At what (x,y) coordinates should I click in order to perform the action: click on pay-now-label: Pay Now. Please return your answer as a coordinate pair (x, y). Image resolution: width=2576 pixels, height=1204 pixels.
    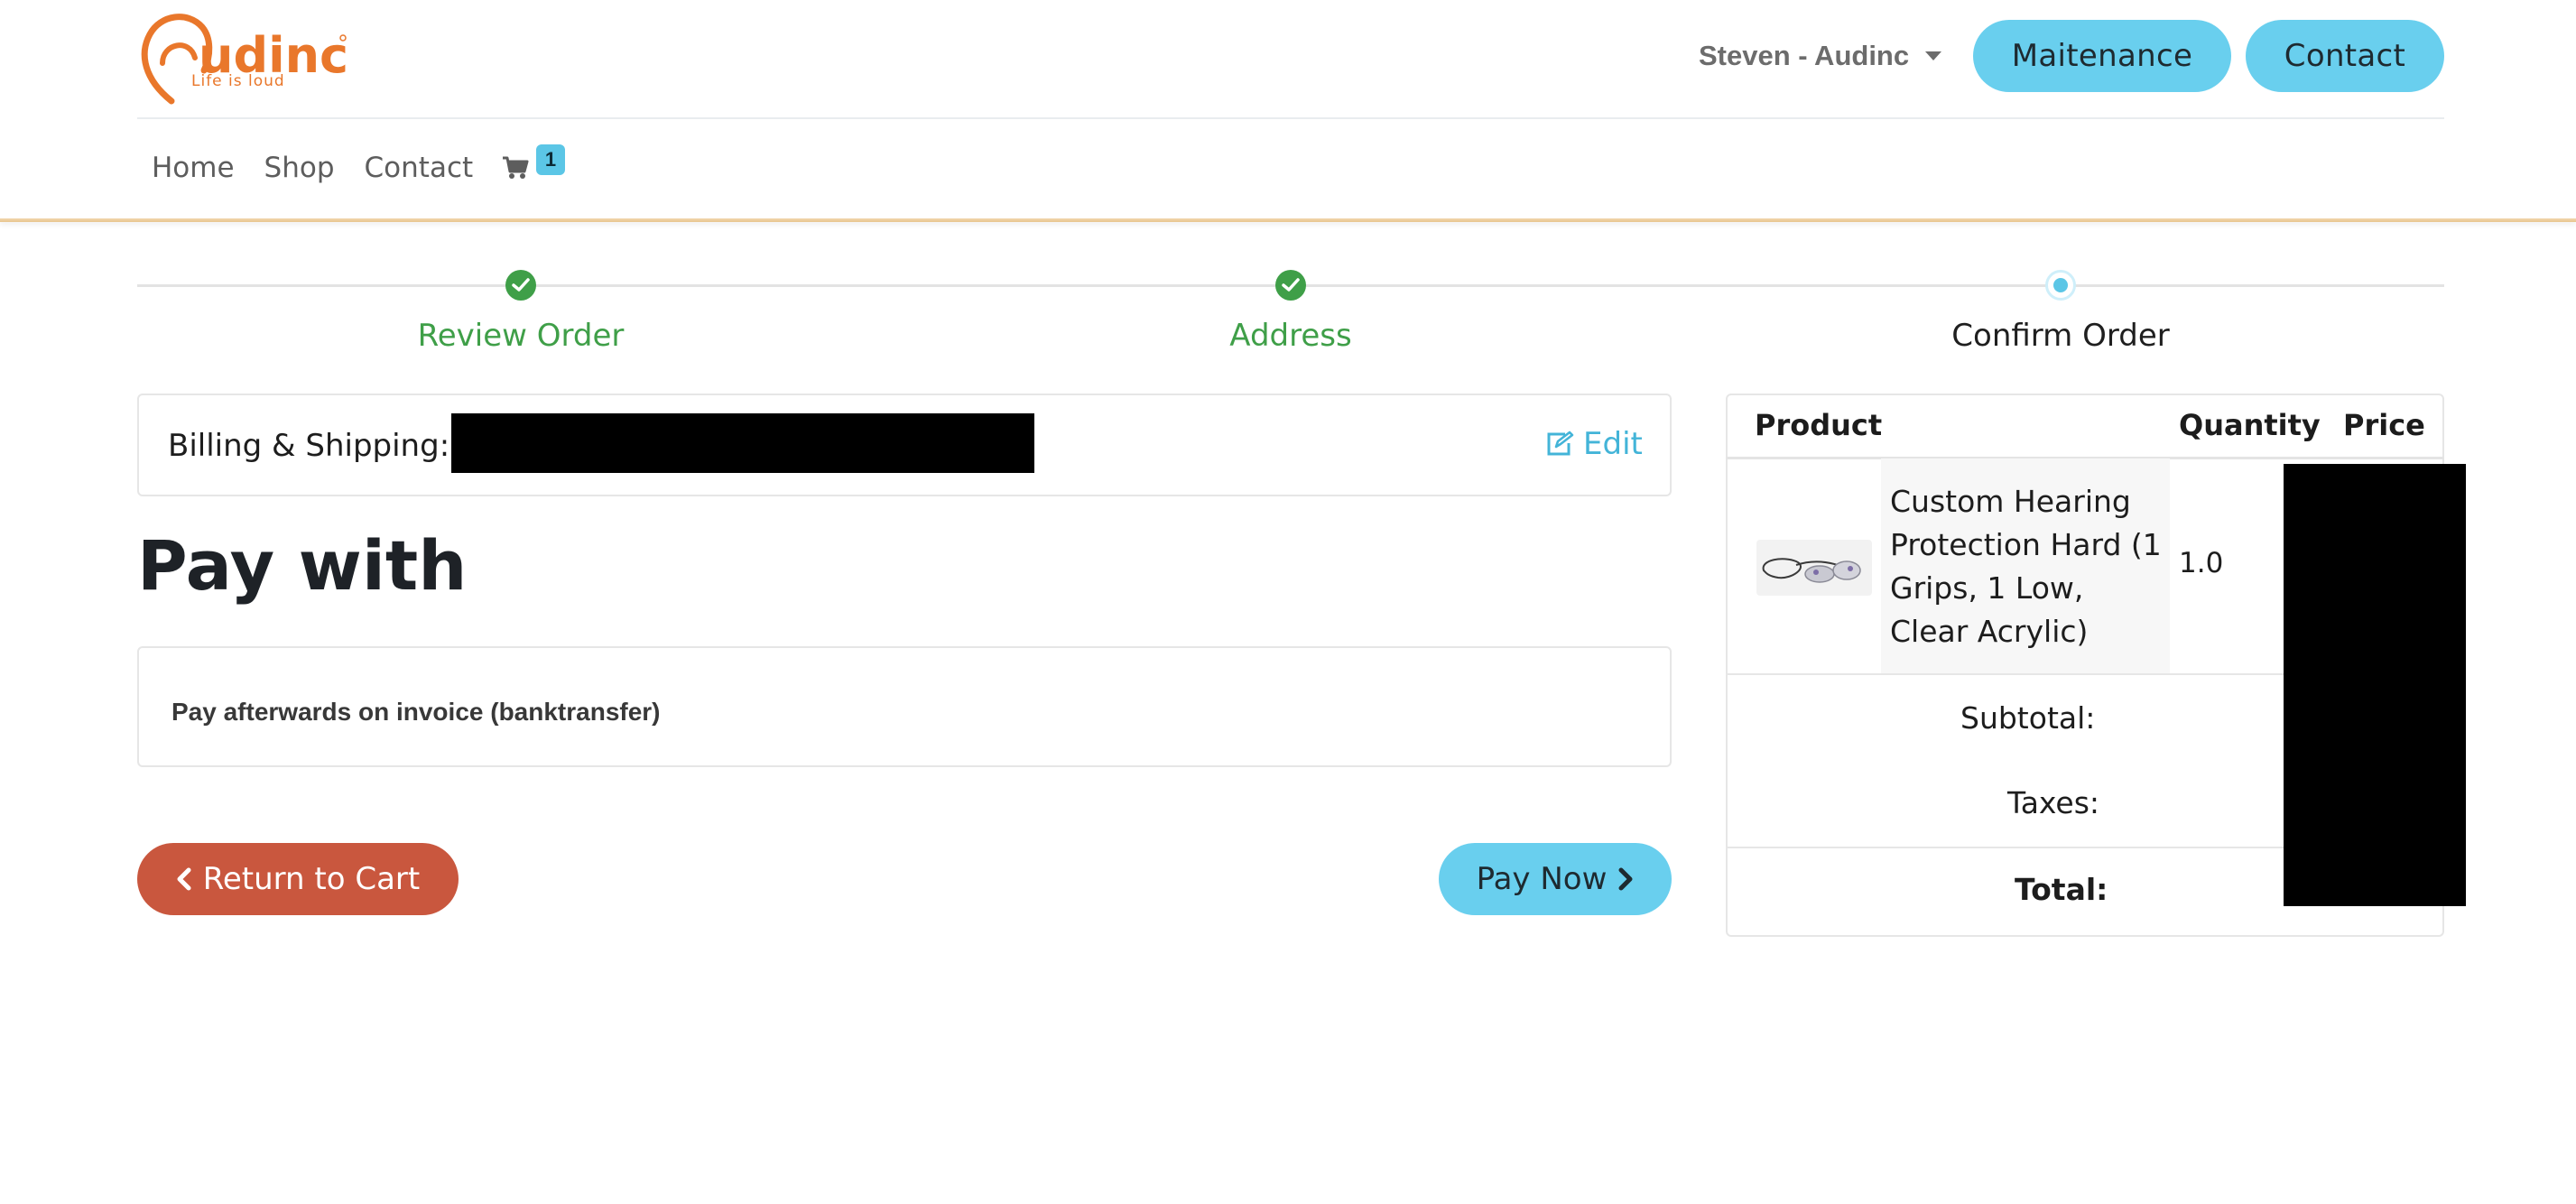
    Looking at the image, I should click on (1542, 879).